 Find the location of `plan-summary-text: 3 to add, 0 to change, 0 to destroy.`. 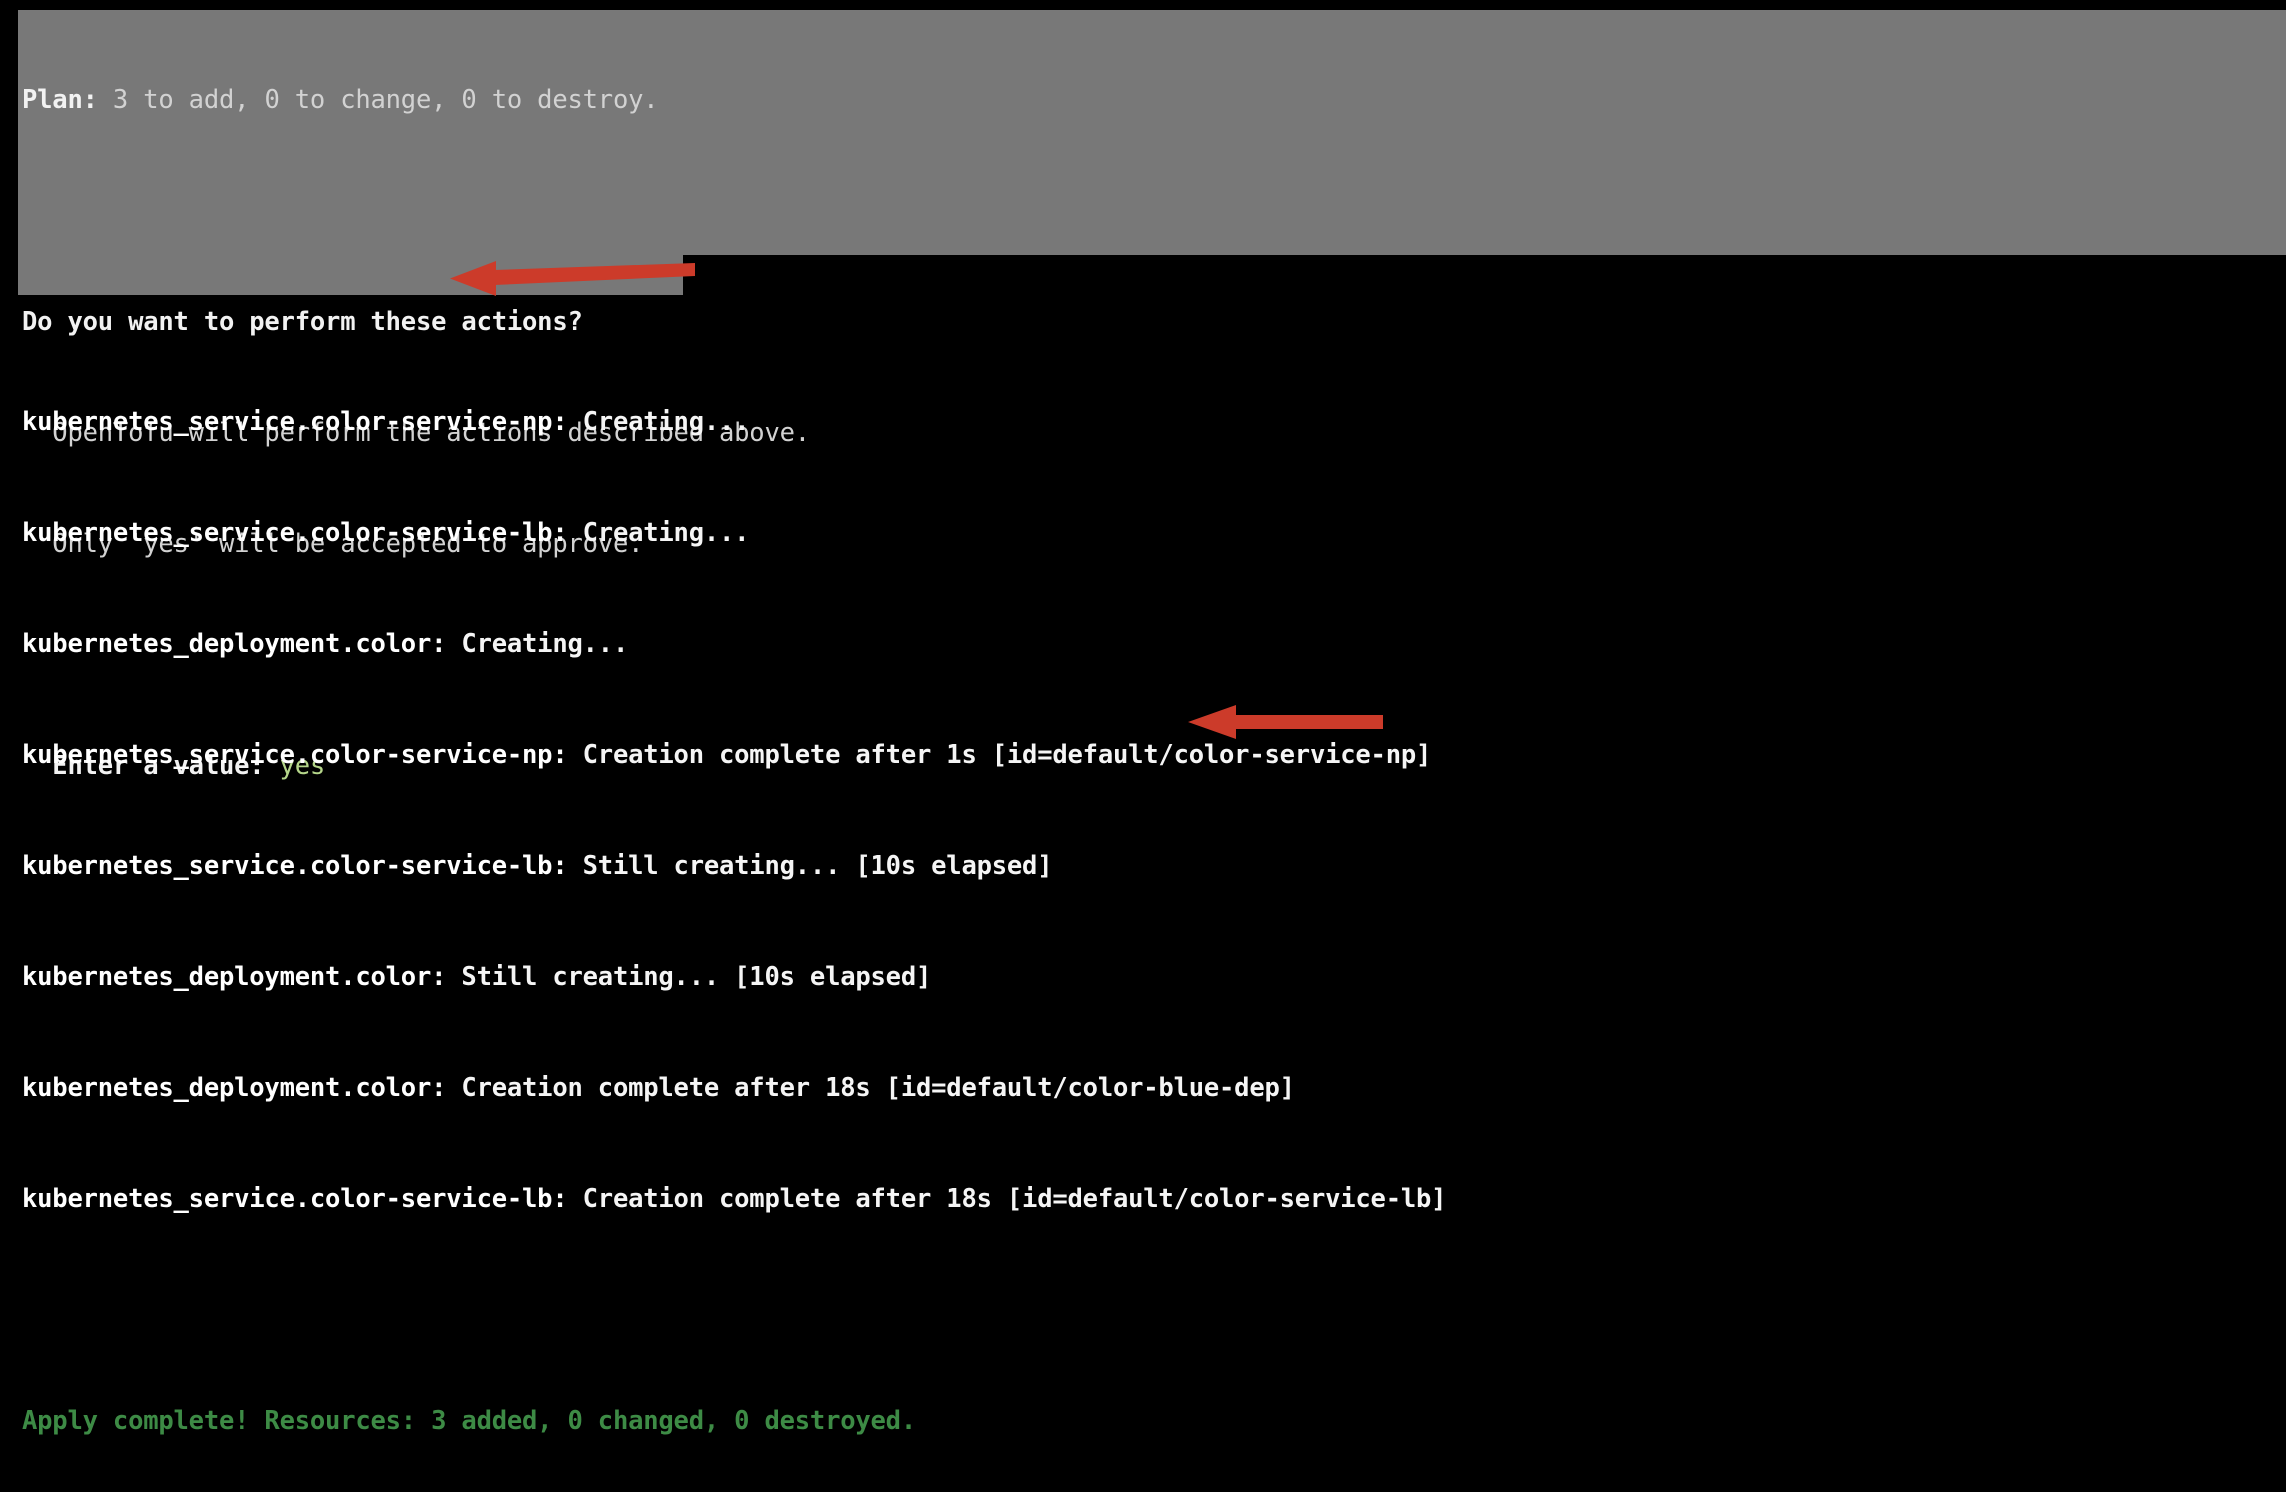

plan-summary-text: 3 to add, 0 to change, 0 to destroy. is located at coordinates (378, 100).